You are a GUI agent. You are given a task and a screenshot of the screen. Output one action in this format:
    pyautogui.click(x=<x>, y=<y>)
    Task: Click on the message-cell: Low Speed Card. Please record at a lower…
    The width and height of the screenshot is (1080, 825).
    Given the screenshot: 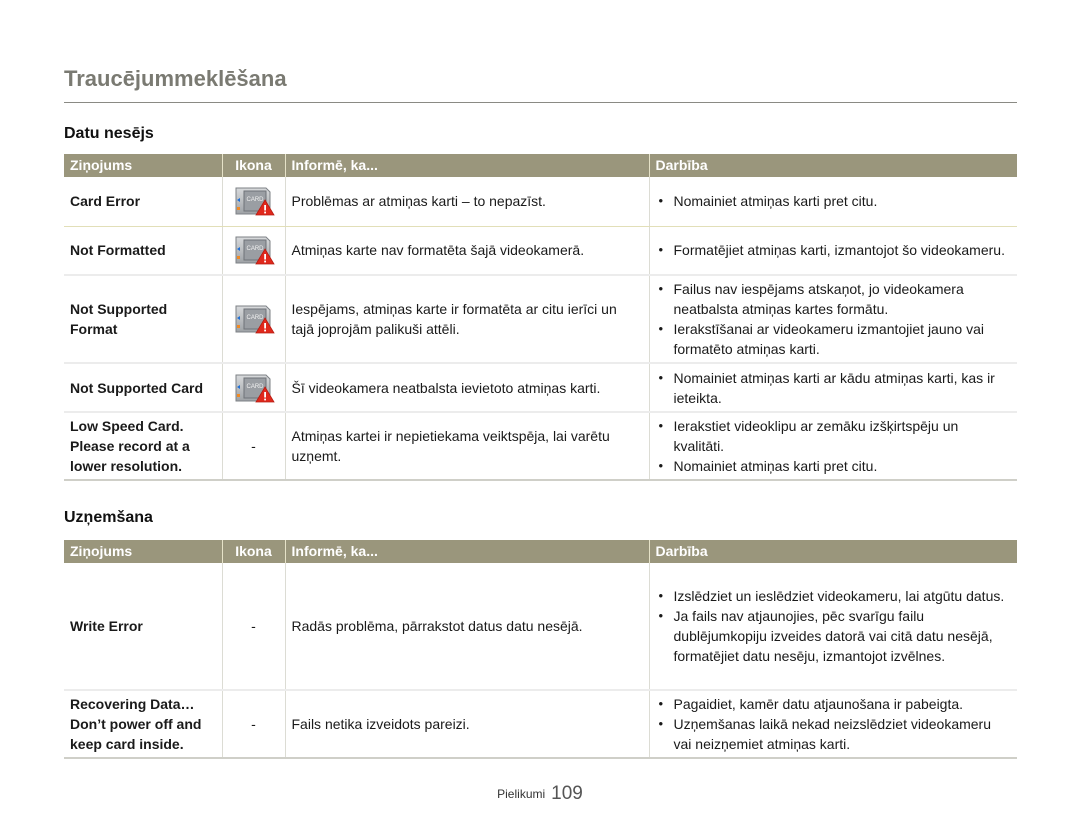 What is the action you would take?
    pyautogui.click(x=143, y=446)
    